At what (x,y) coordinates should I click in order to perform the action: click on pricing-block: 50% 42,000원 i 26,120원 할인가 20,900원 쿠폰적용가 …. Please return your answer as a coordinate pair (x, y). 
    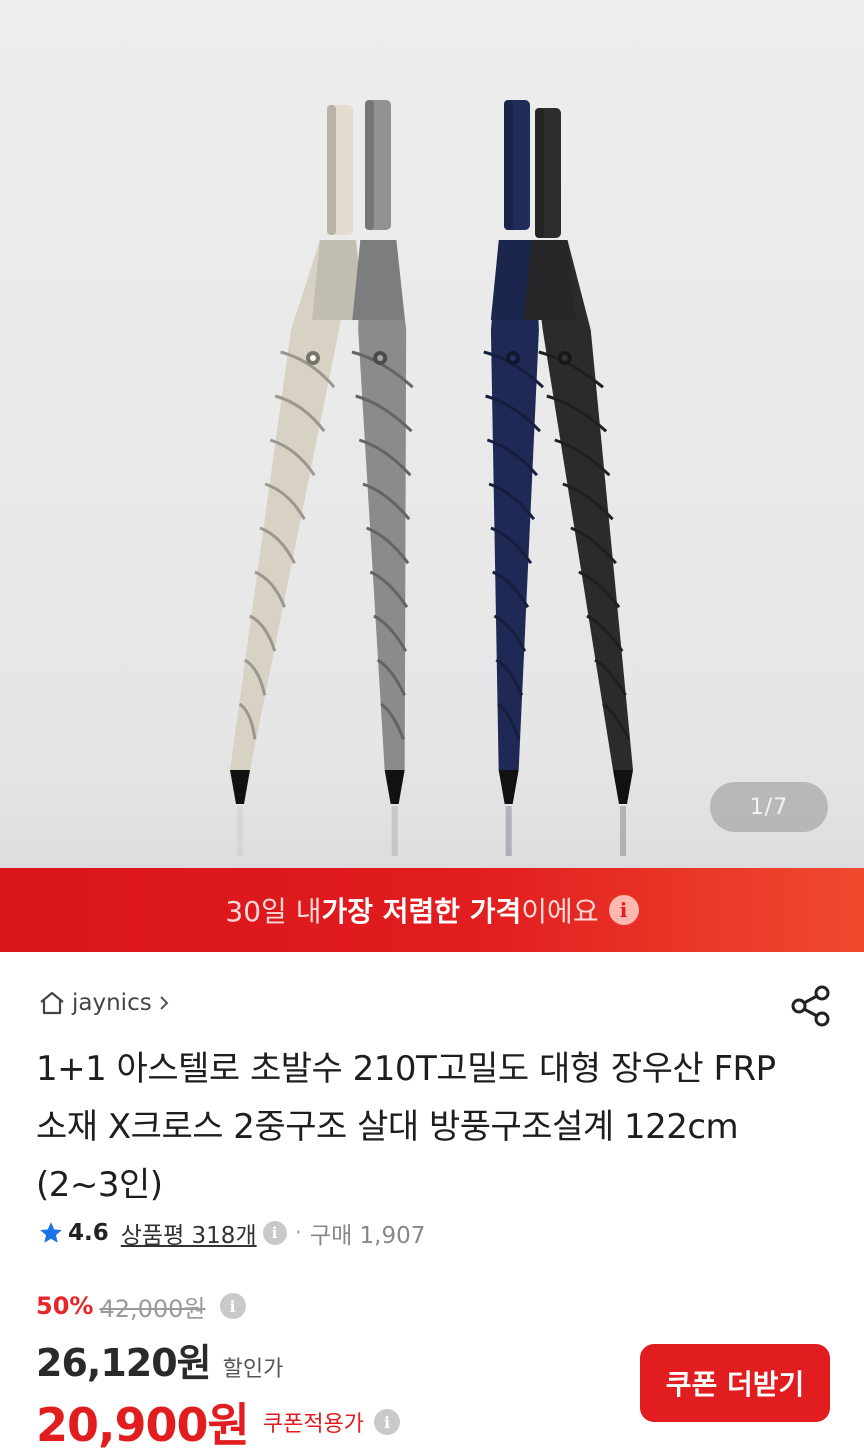
    Looking at the image, I should click on (218, 1371).